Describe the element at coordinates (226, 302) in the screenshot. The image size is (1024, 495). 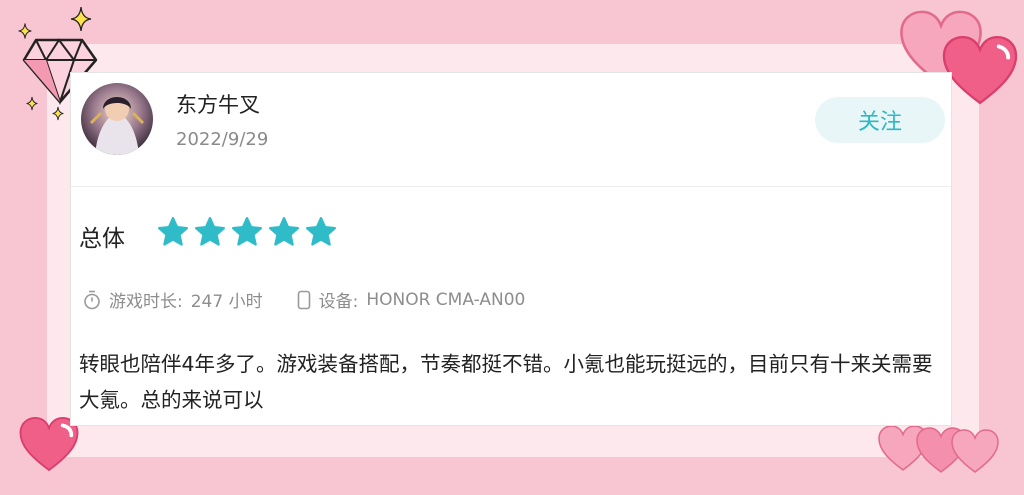
I see `playtime-value: 247 小时` at that location.